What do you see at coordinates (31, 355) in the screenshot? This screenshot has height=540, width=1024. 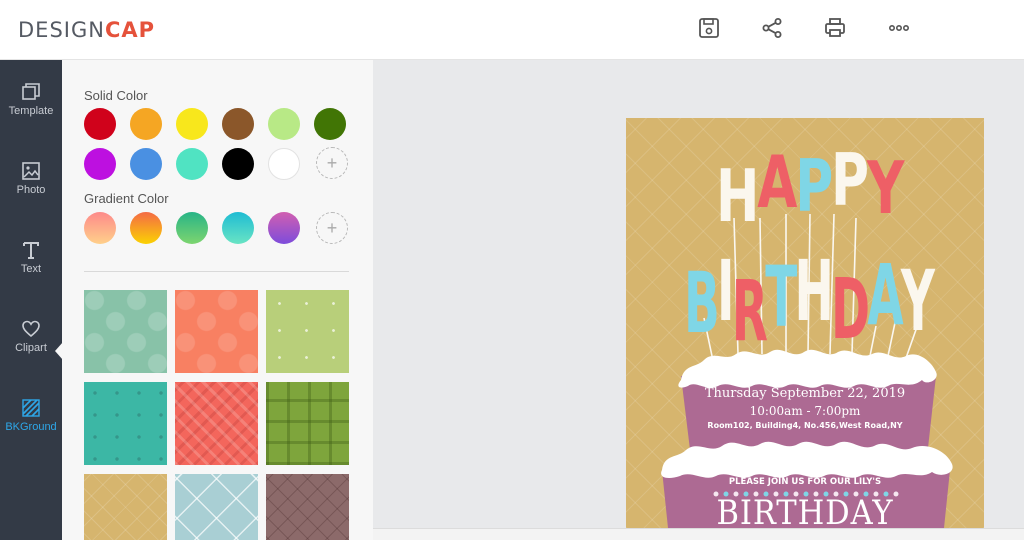 I see `nav-item-clipart: Clipart` at bounding box center [31, 355].